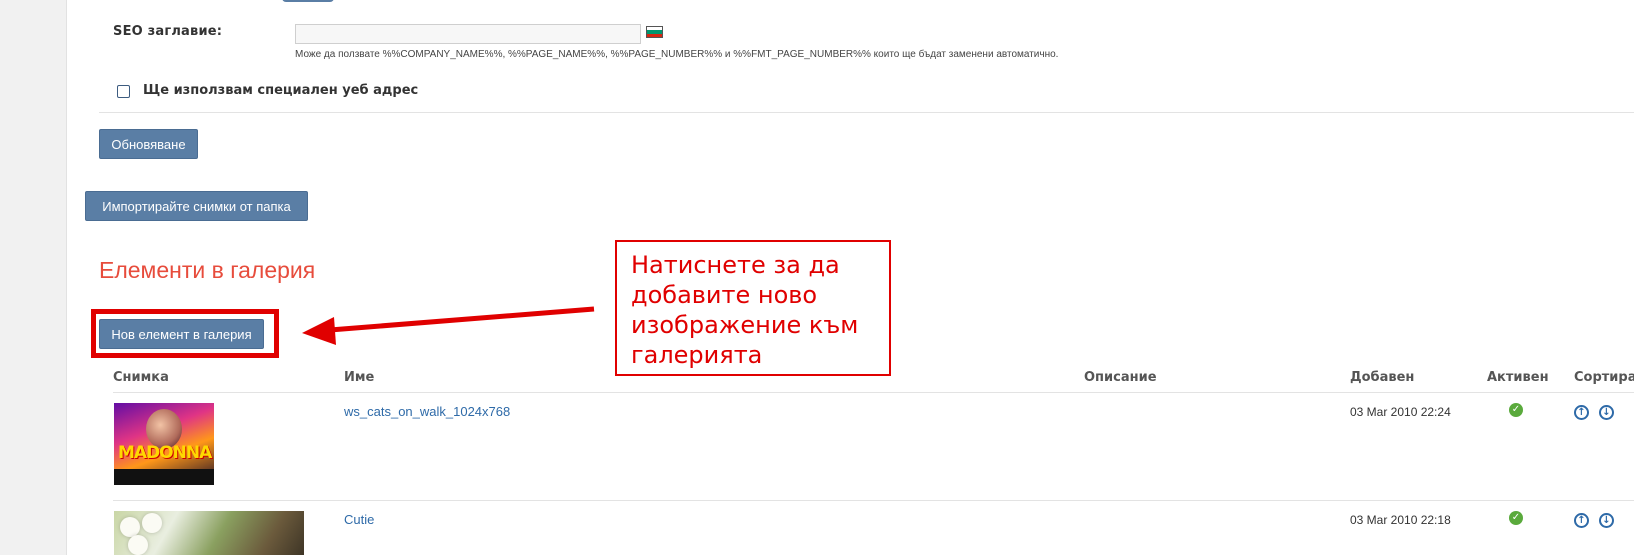 The height and width of the screenshot is (555, 1634). I want to click on gallery-thumbnail, so click(209, 533).